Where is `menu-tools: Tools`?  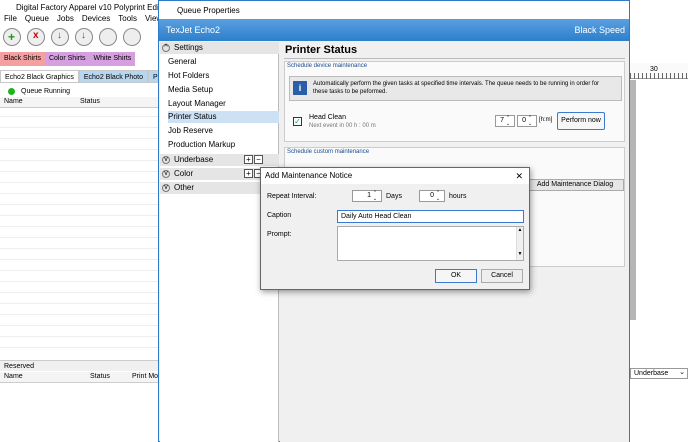 menu-tools: Tools is located at coordinates (127, 19).